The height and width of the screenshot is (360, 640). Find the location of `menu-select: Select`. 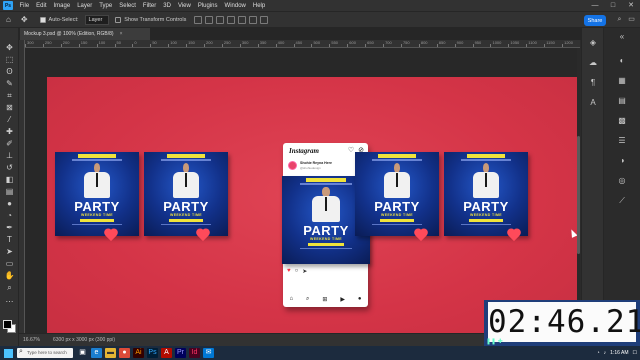

menu-select: Select is located at coordinates (128, 6).